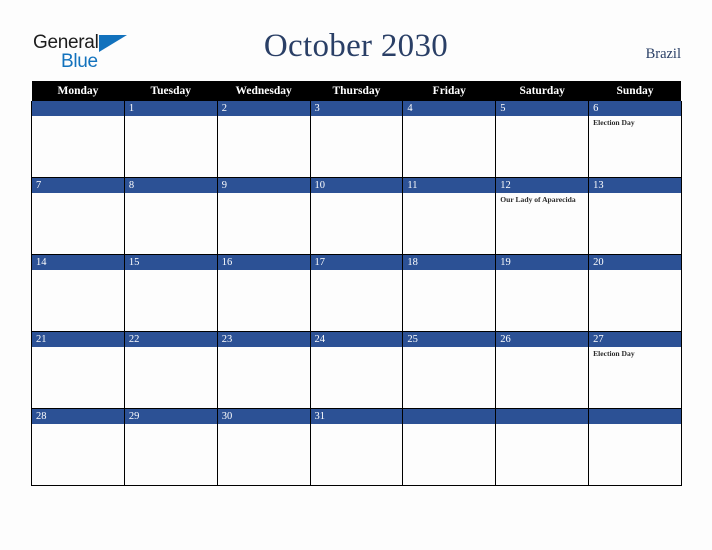 The height and width of the screenshot is (550, 712). Describe the element at coordinates (263, 262) in the screenshot. I see `date-number: 16` at that location.